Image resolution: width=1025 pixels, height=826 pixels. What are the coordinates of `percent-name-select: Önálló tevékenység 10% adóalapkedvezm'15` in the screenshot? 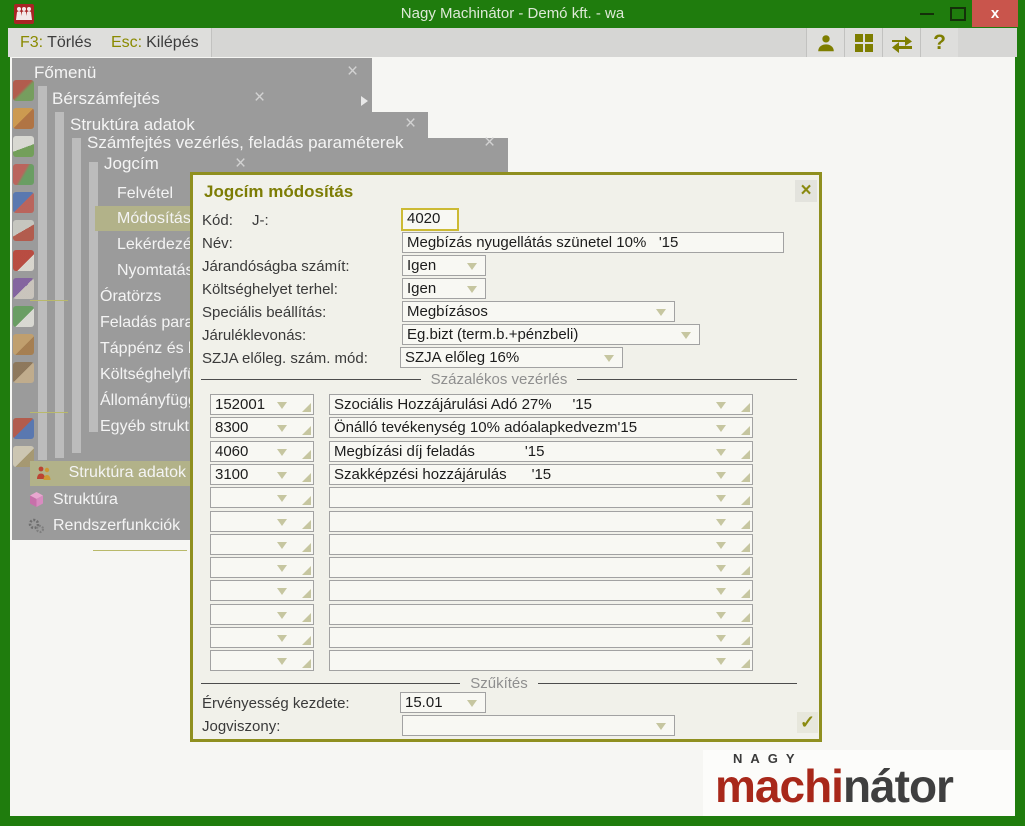 It's located at (541, 428).